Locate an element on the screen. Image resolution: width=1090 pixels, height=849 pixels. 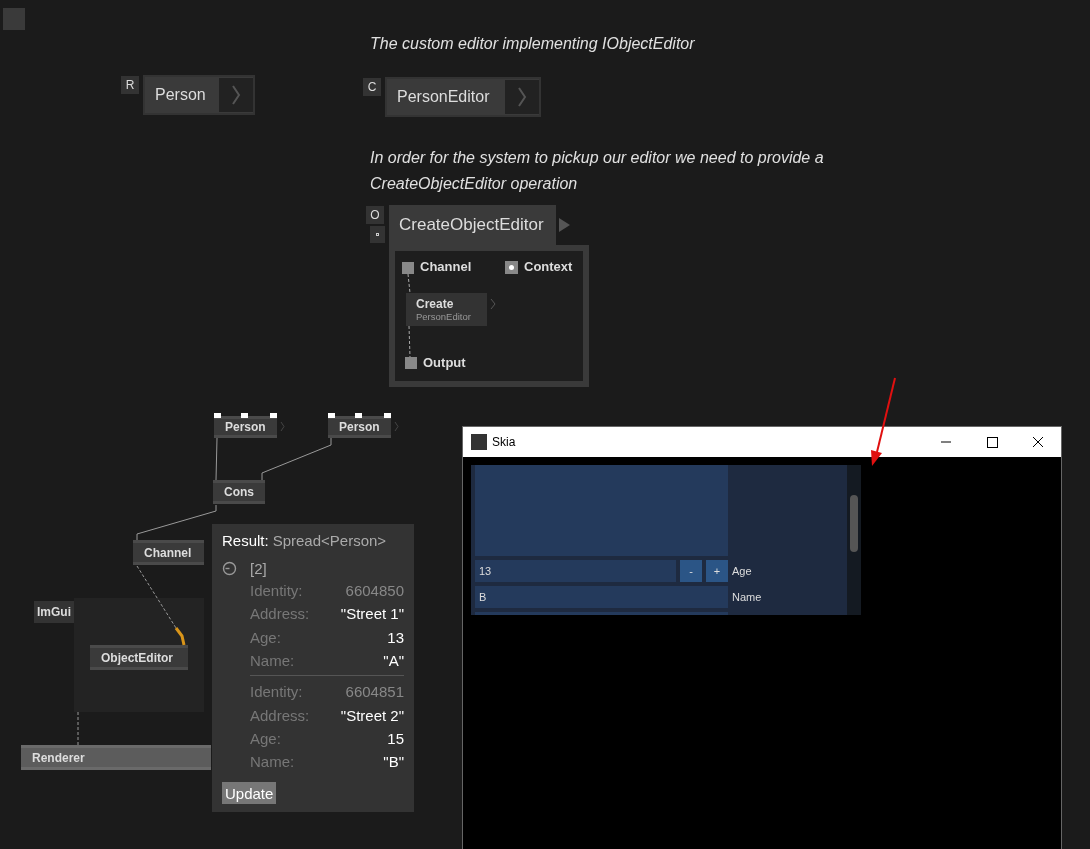
update-button: Update is located at coordinates (249, 793).